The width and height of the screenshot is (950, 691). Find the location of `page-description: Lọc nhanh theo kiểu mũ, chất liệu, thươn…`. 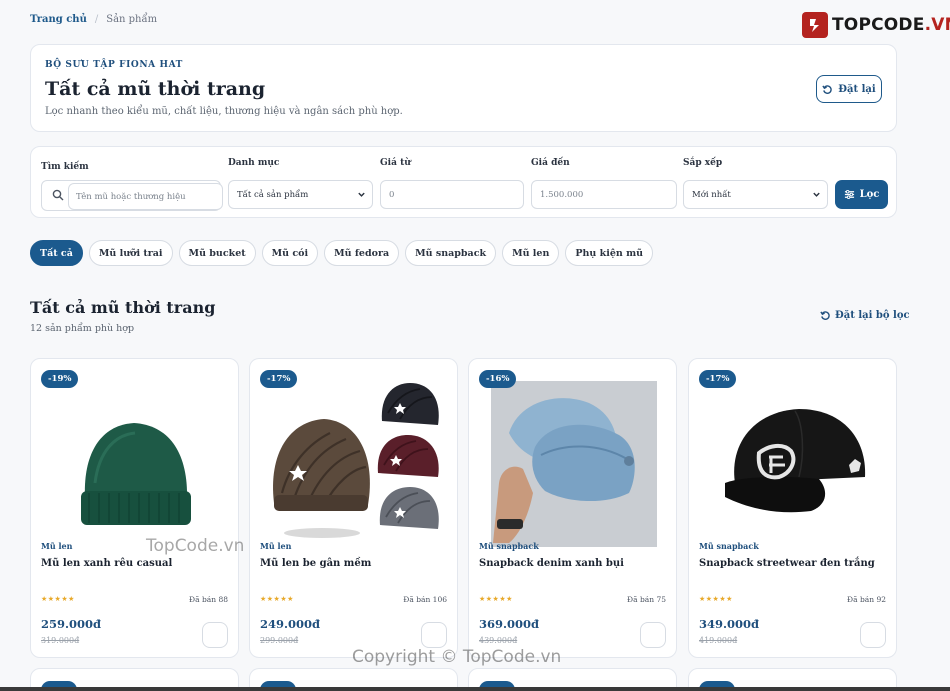

page-description: Lọc nhanh theo kiểu mũ, chất liệu, thươn… is located at coordinates (224, 111).